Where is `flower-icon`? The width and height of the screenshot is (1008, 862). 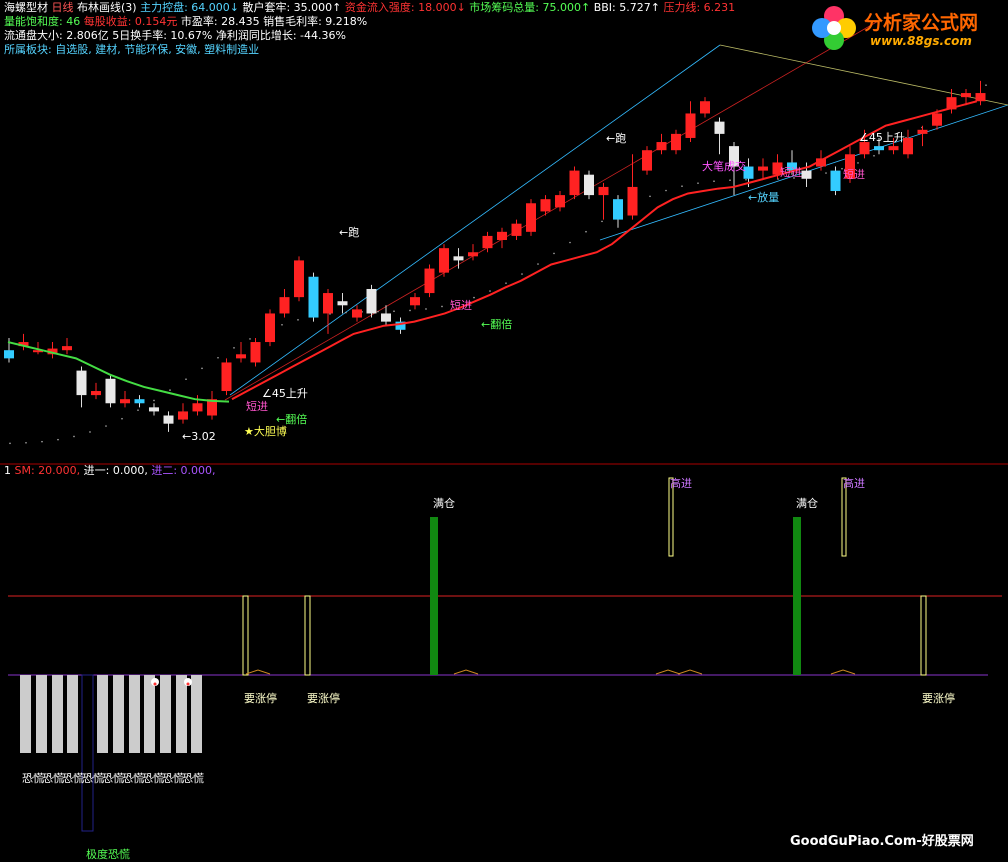
flower-icon is located at coordinates (834, 28).